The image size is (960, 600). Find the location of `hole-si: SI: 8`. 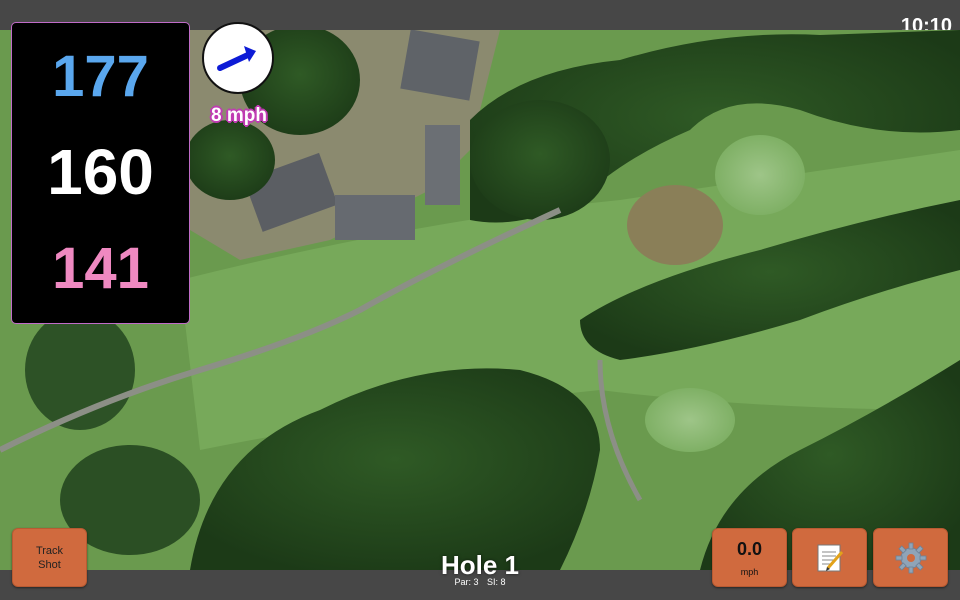

hole-si: SI: 8 is located at coordinates (496, 582).